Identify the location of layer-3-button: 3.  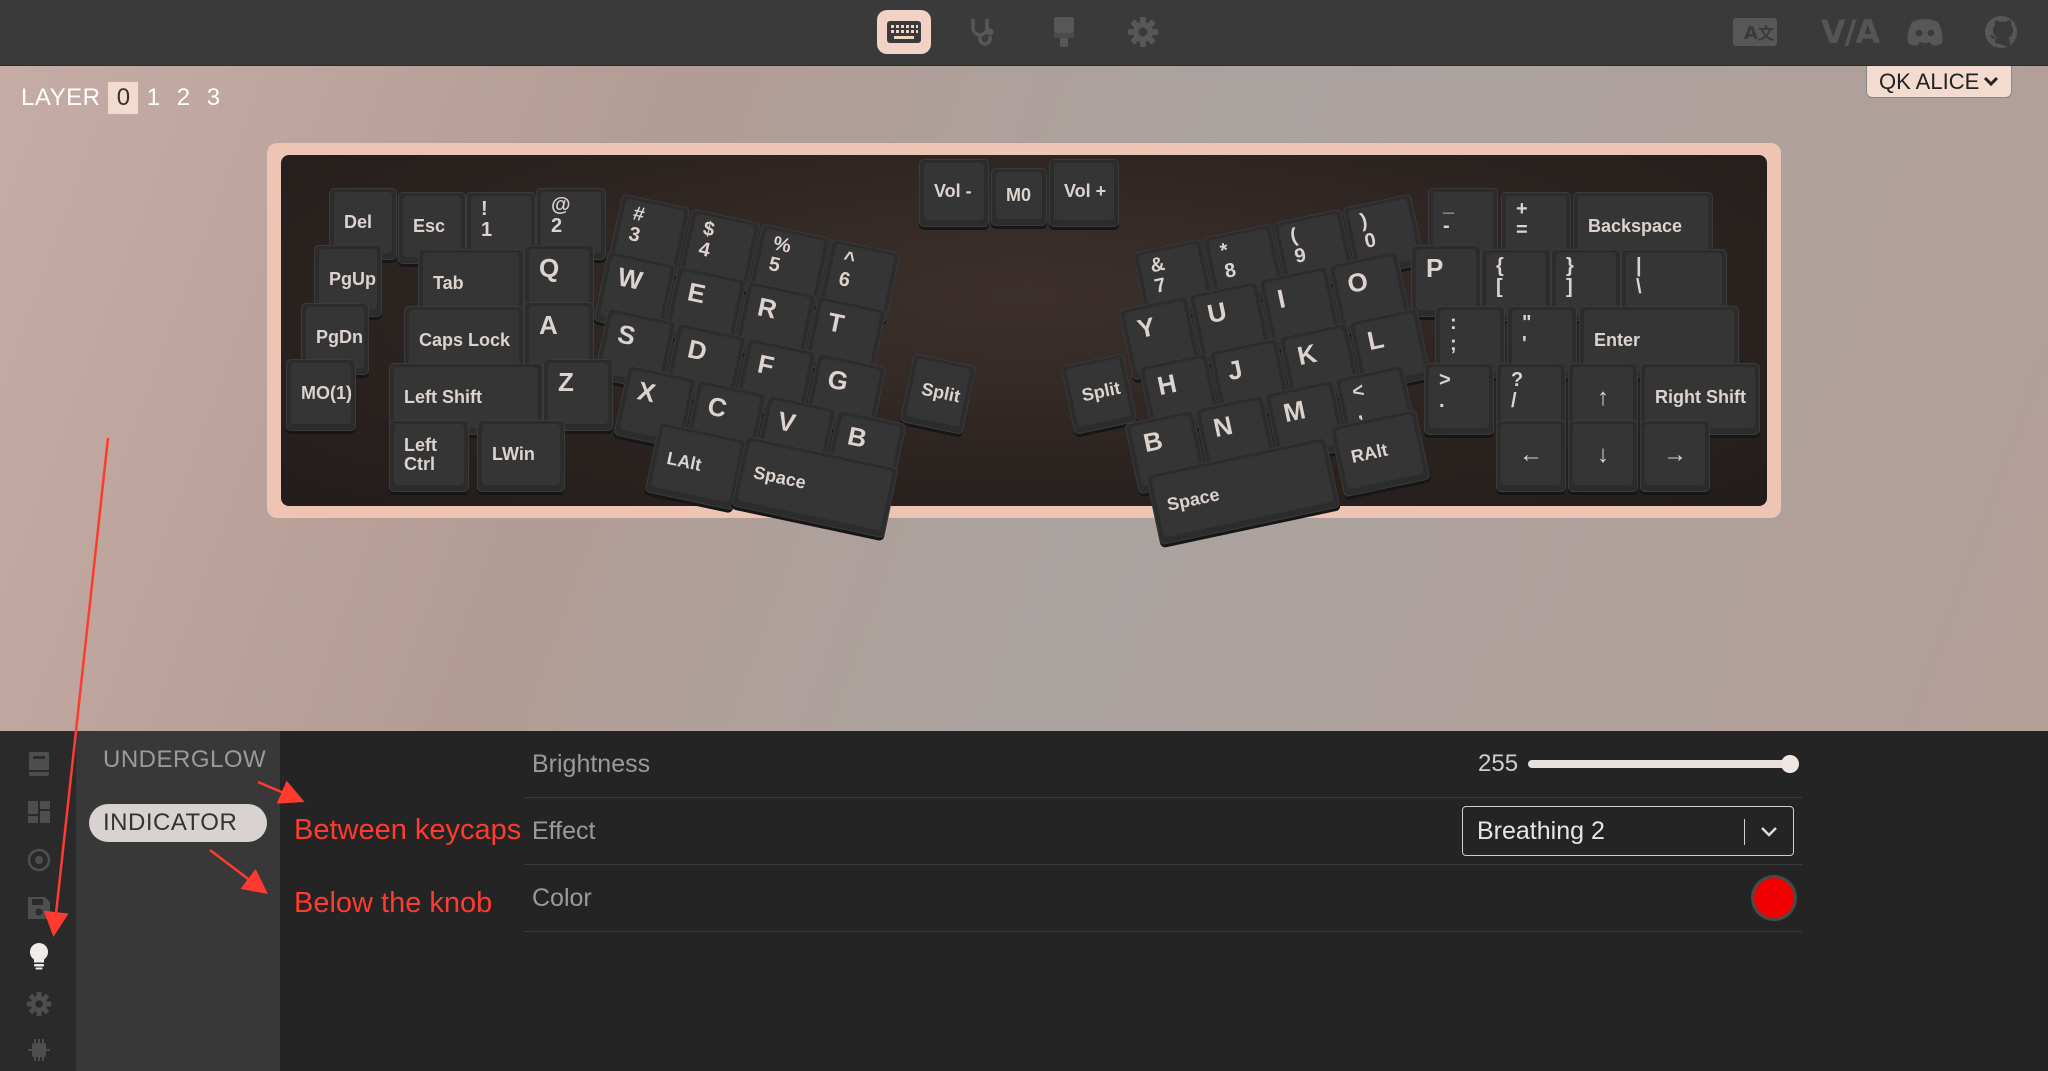
(213, 98).